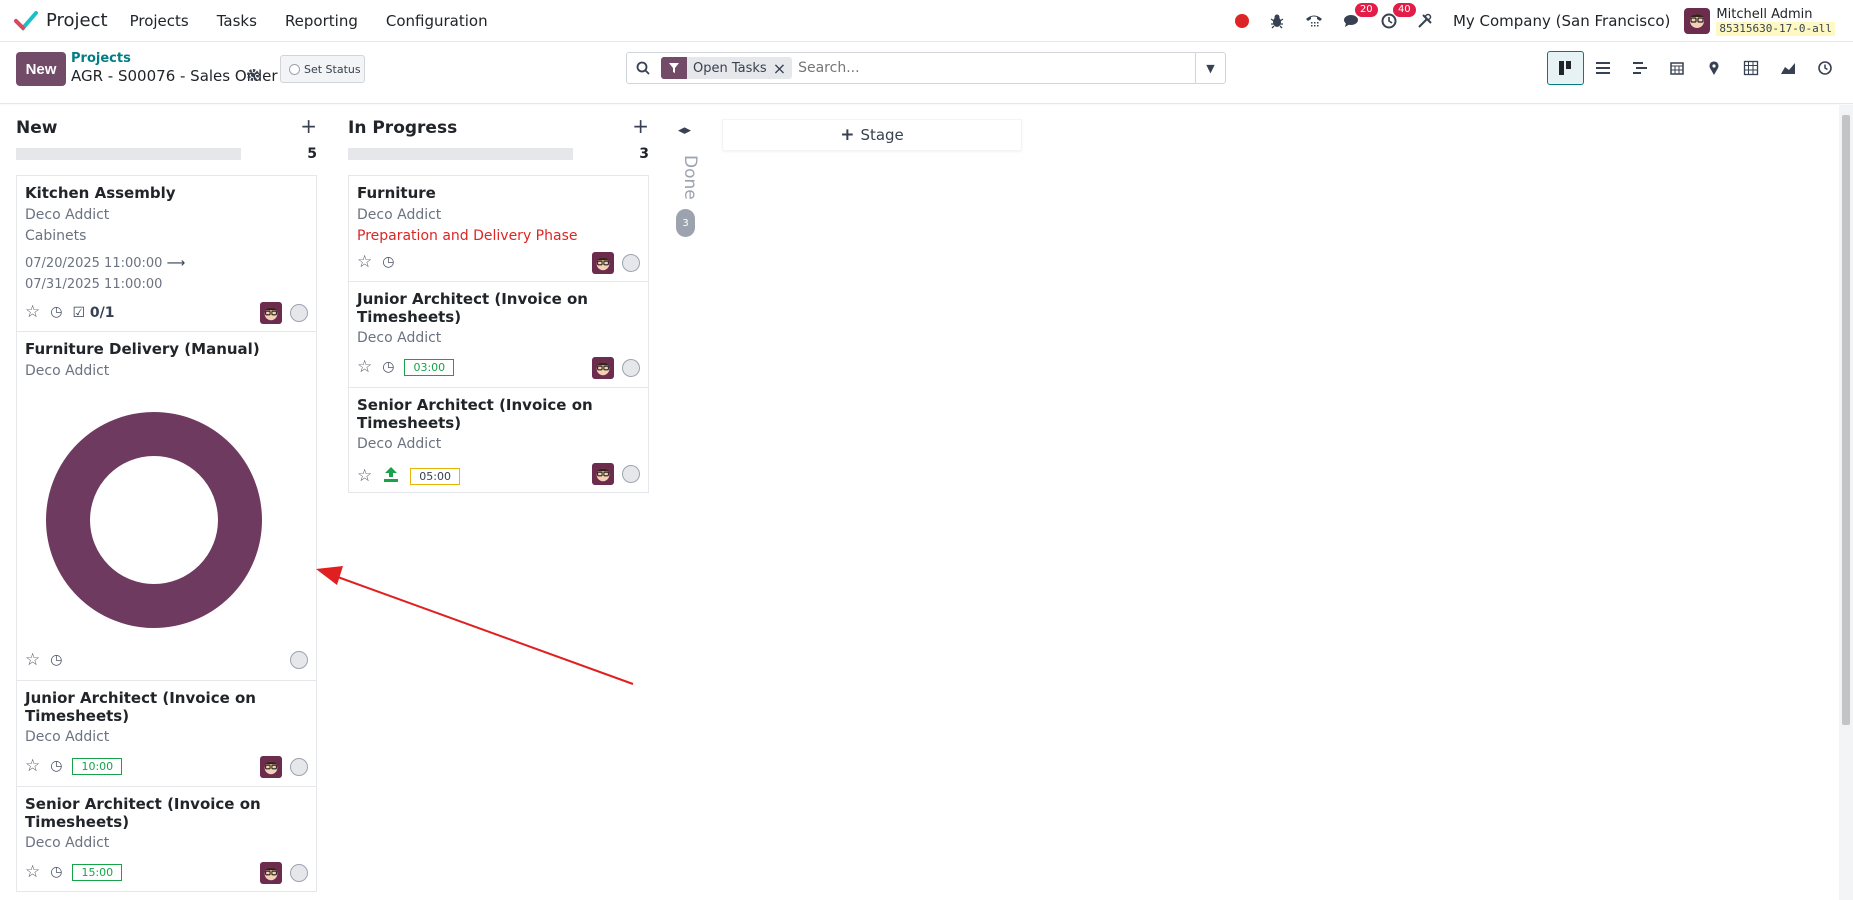 The height and width of the screenshot is (900, 1853). I want to click on menu-projects: Projects, so click(159, 21).